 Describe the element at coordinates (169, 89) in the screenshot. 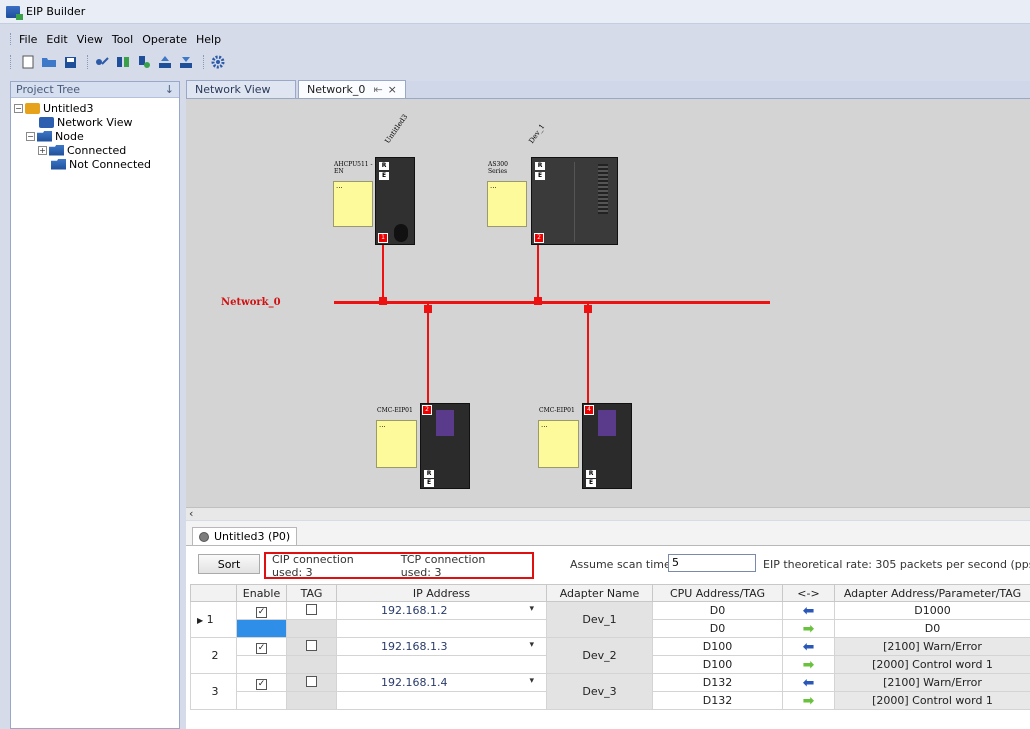

I see `pin-icon: ↓` at that location.